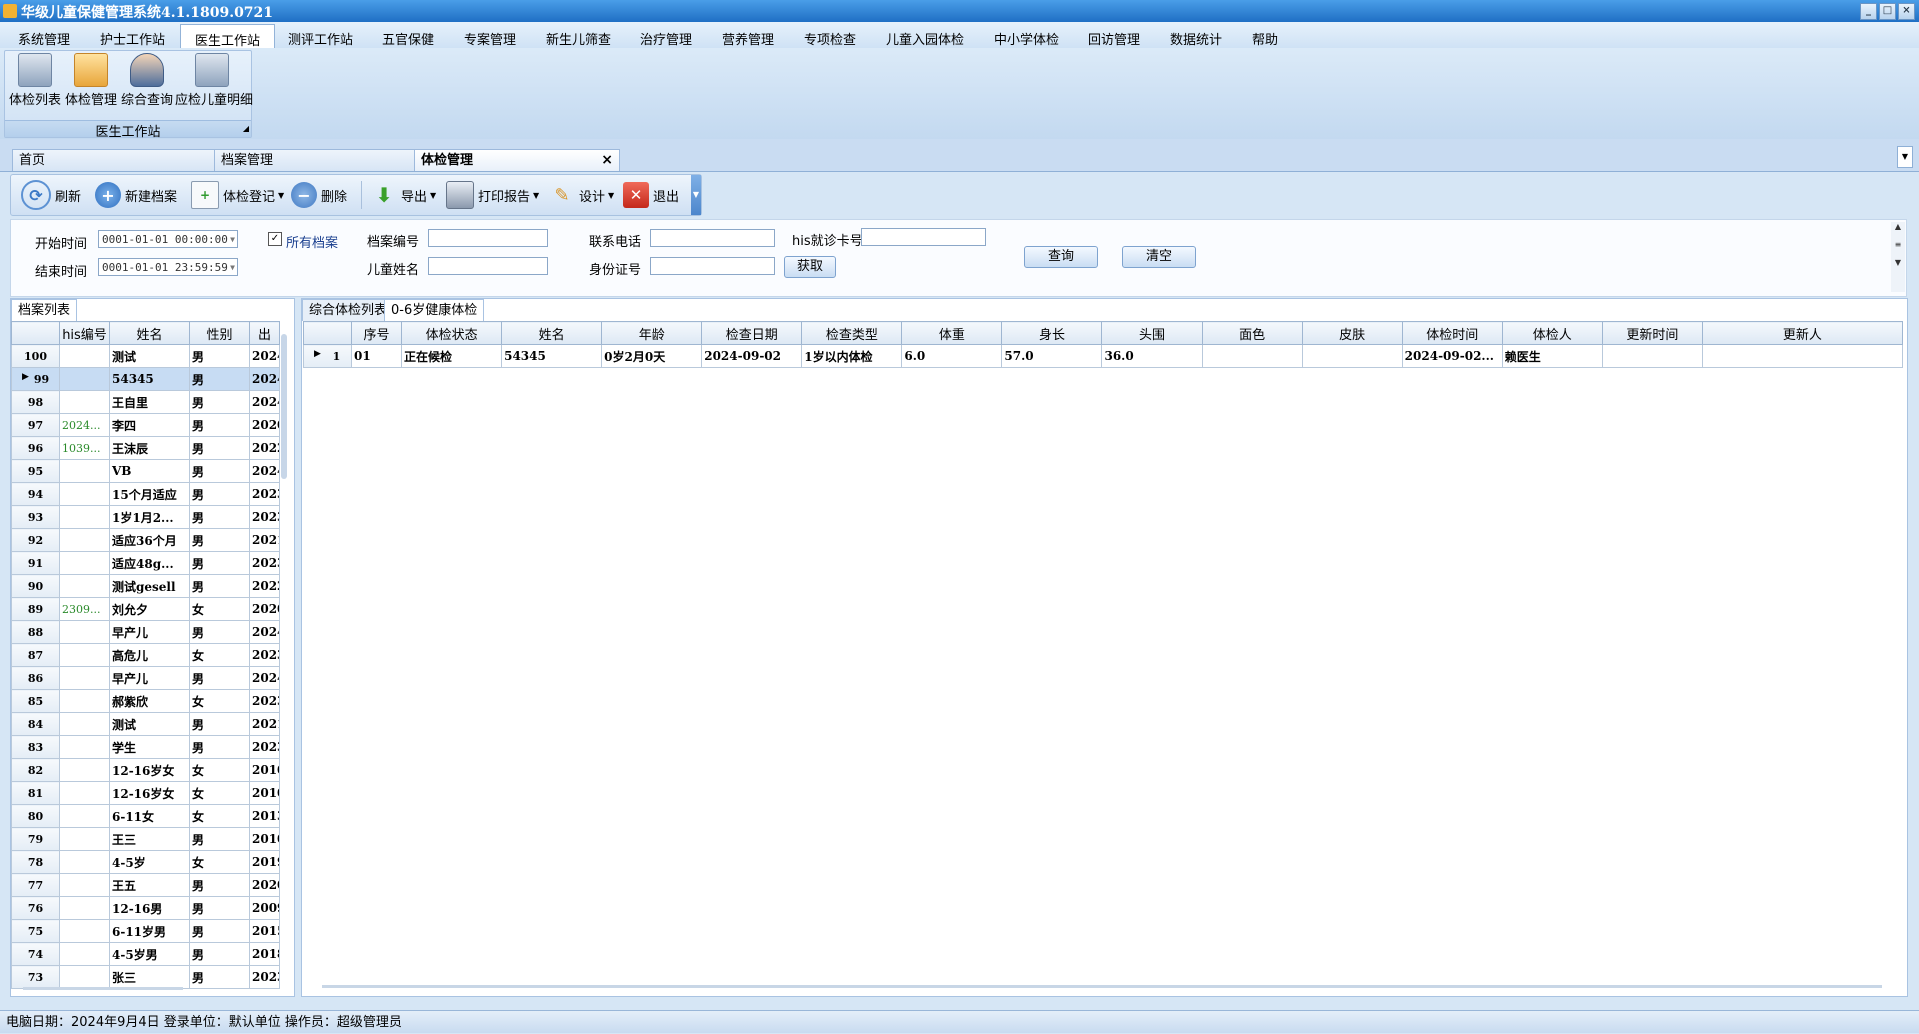 The width and height of the screenshot is (1919, 1034). What do you see at coordinates (652, 333) in the screenshot?
I see `column-header: 年龄` at bounding box center [652, 333].